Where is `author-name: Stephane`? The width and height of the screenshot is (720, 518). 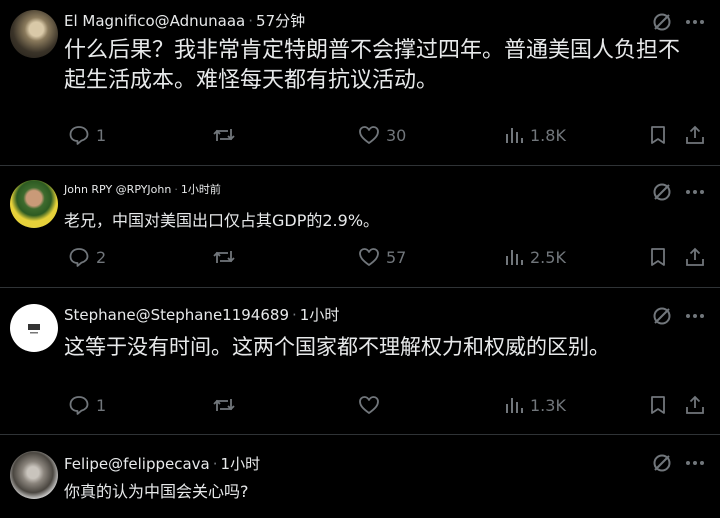 author-name: Stephane is located at coordinates (100, 315).